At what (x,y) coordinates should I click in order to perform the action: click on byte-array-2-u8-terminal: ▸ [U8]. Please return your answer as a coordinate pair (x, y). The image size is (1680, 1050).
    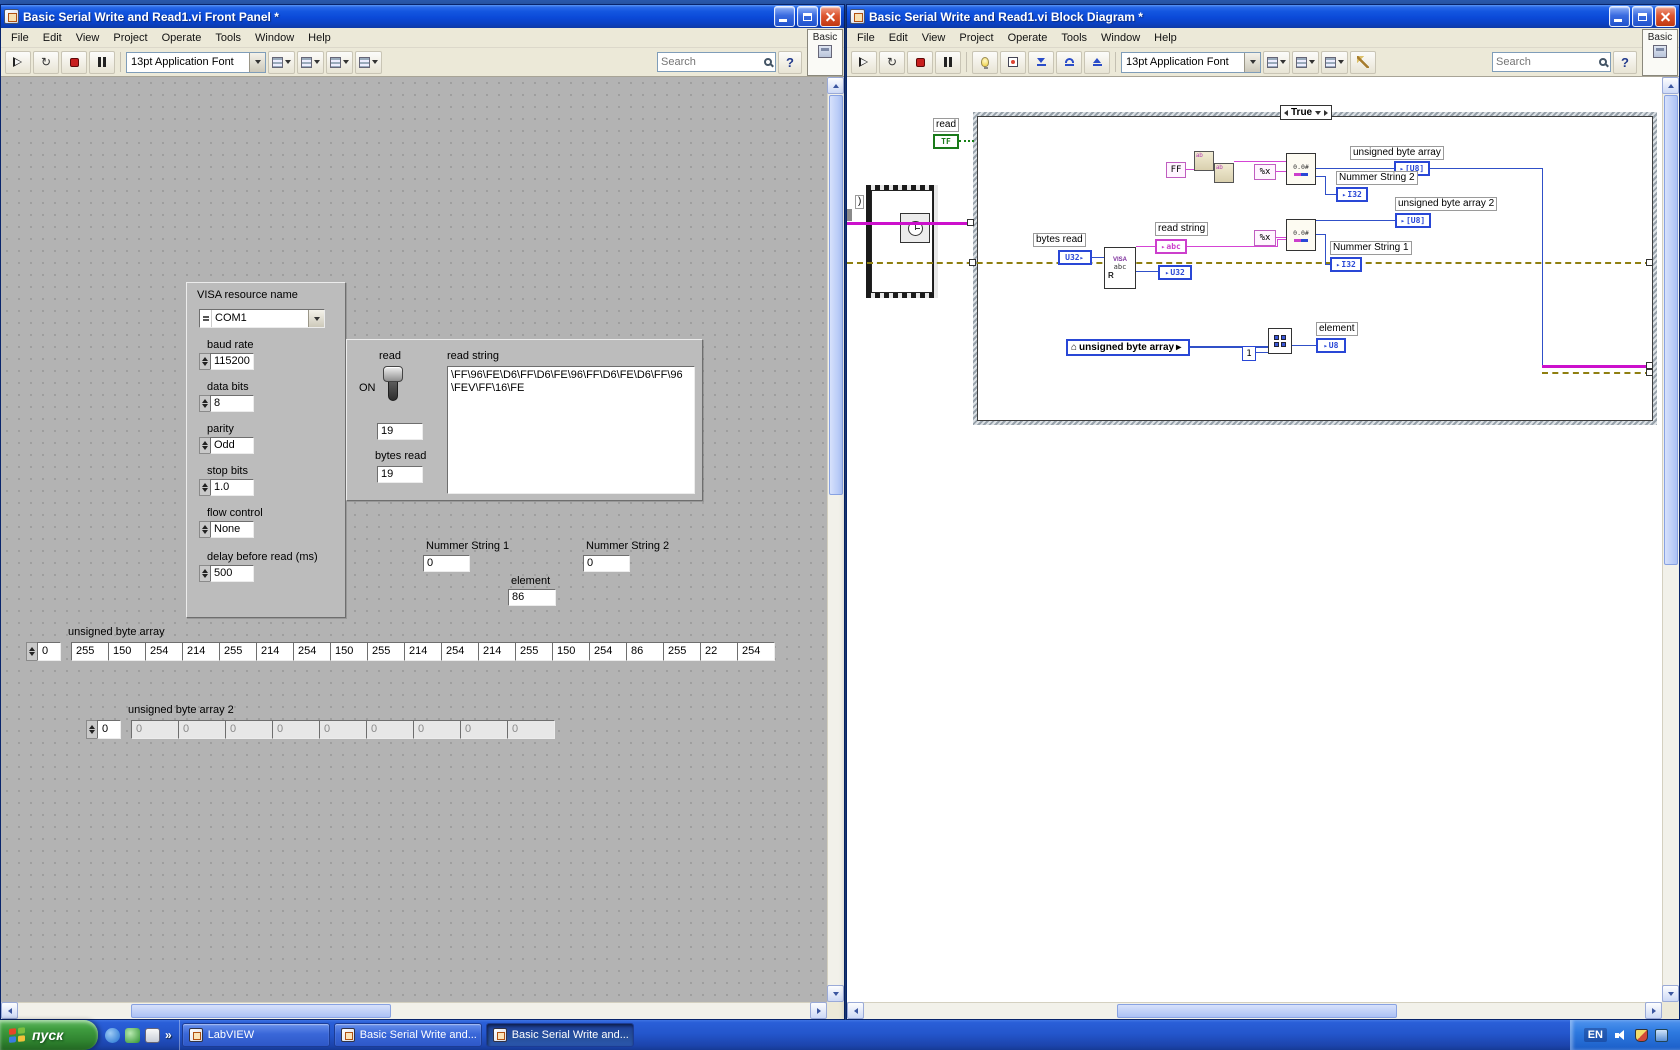
    Looking at the image, I should click on (1413, 220).